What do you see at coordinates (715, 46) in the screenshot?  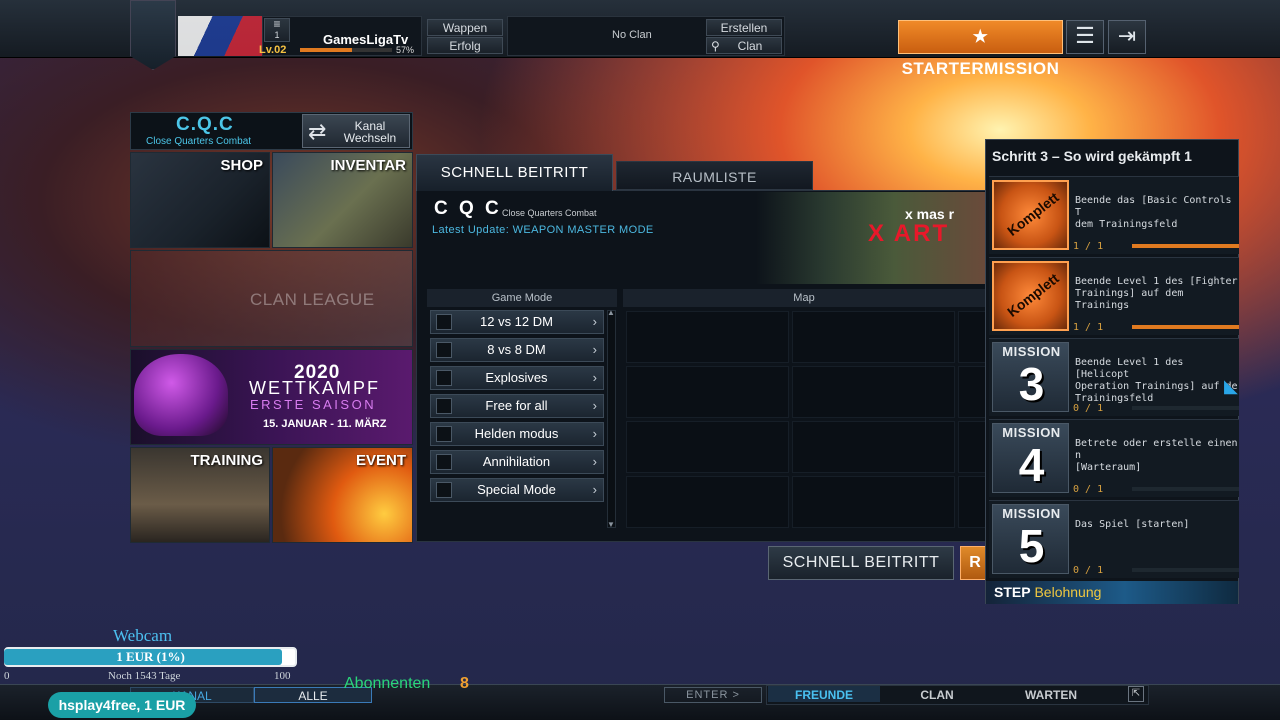 I see `search-icon: ⚲` at bounding box center [715, 46].